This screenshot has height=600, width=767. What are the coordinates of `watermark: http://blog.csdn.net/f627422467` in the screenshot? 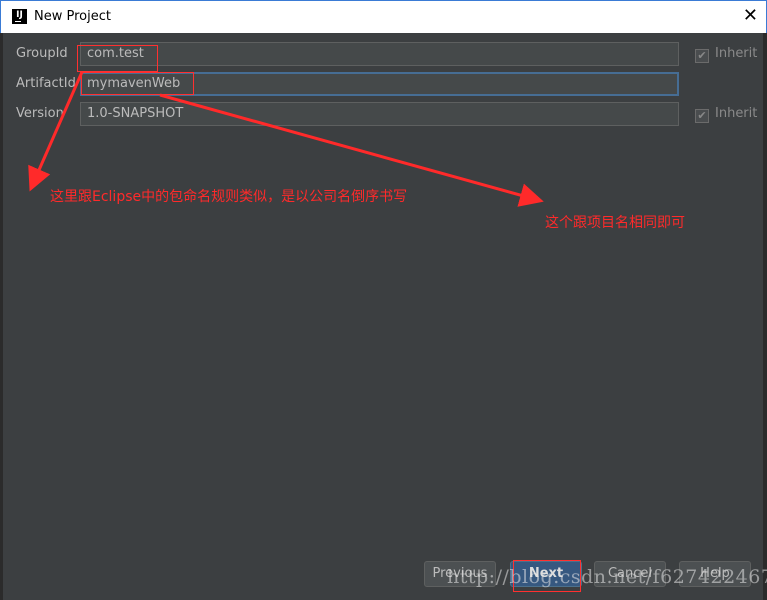 It's located at (607, 577).